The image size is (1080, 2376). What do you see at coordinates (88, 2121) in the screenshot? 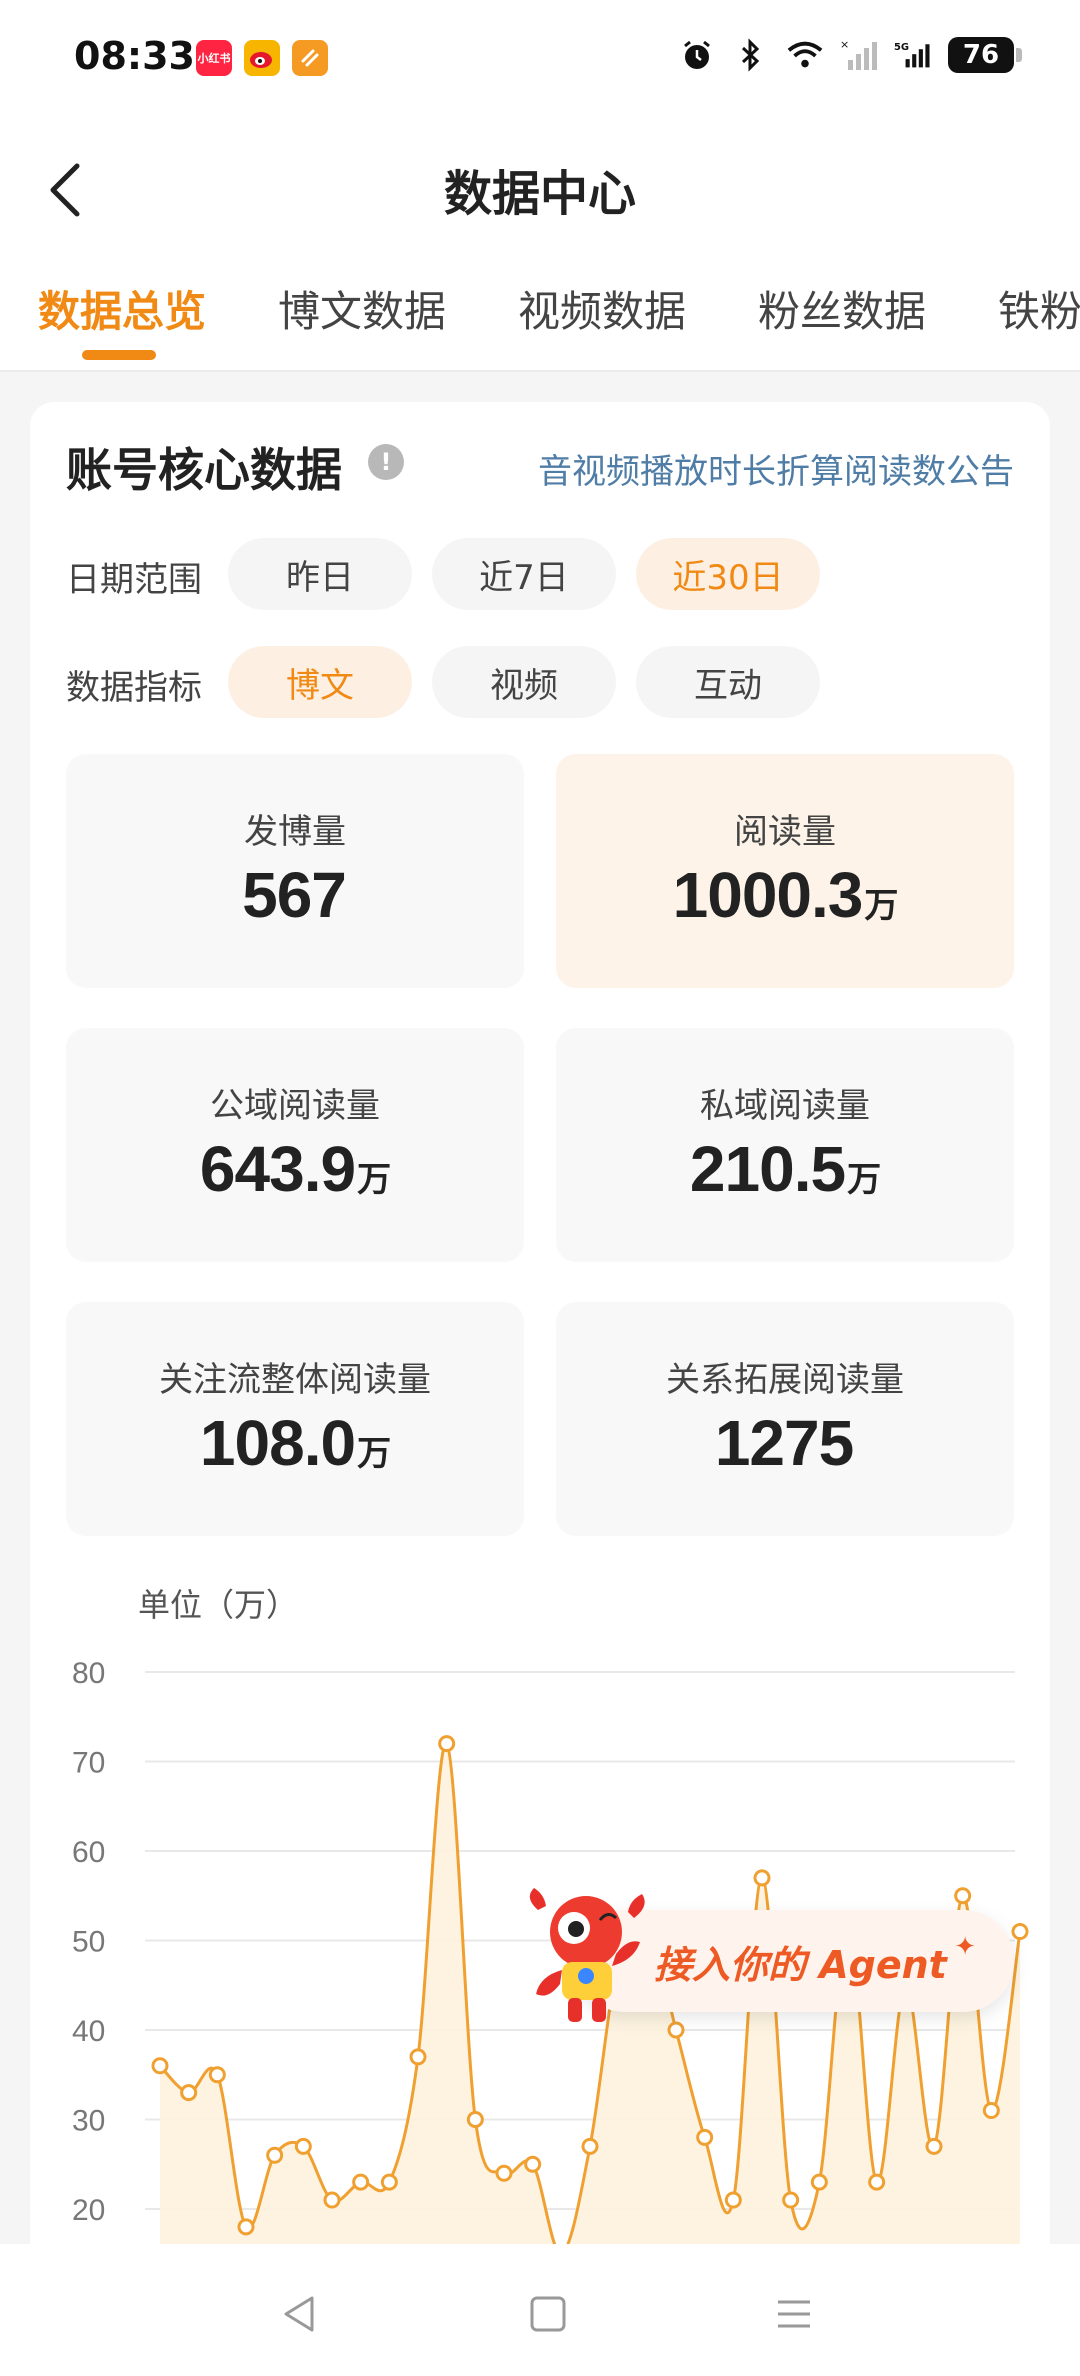
I see `y-tick-label: 30` at bounding box center [88, 2121].